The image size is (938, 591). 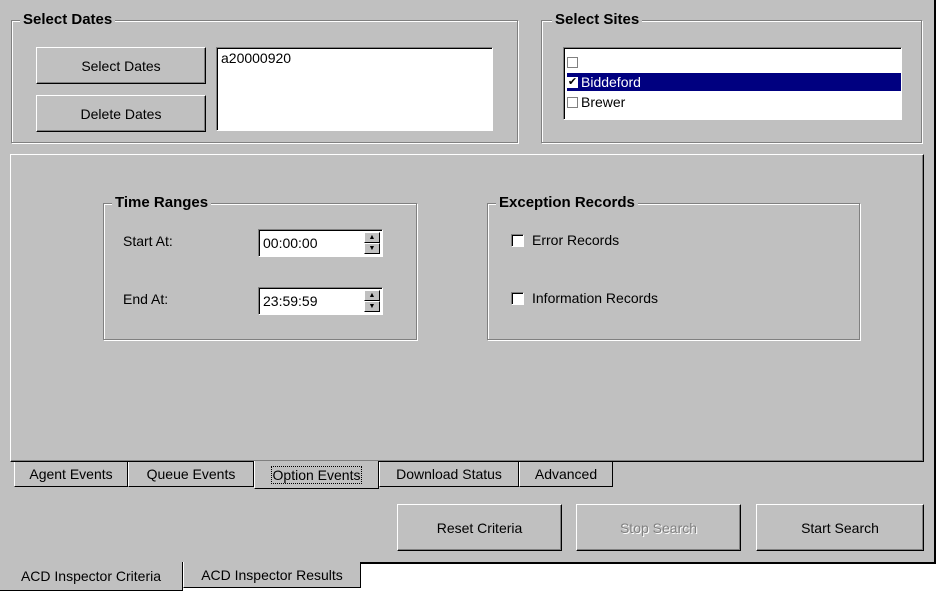 I want to click on end-time-up-icon: ▲, so click(x=372, y=295).